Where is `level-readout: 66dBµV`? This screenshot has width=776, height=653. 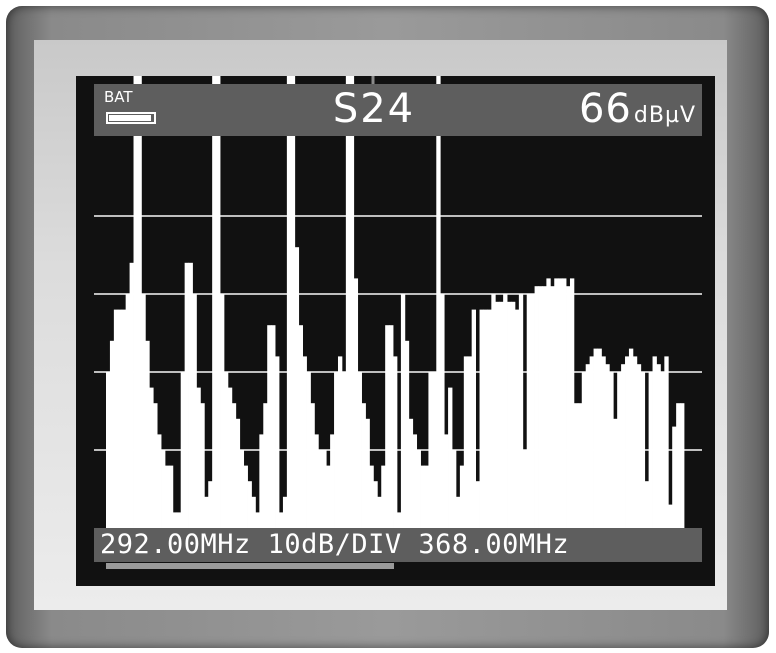
level-readout: 66dBµV is located at coordinates (637, 109).